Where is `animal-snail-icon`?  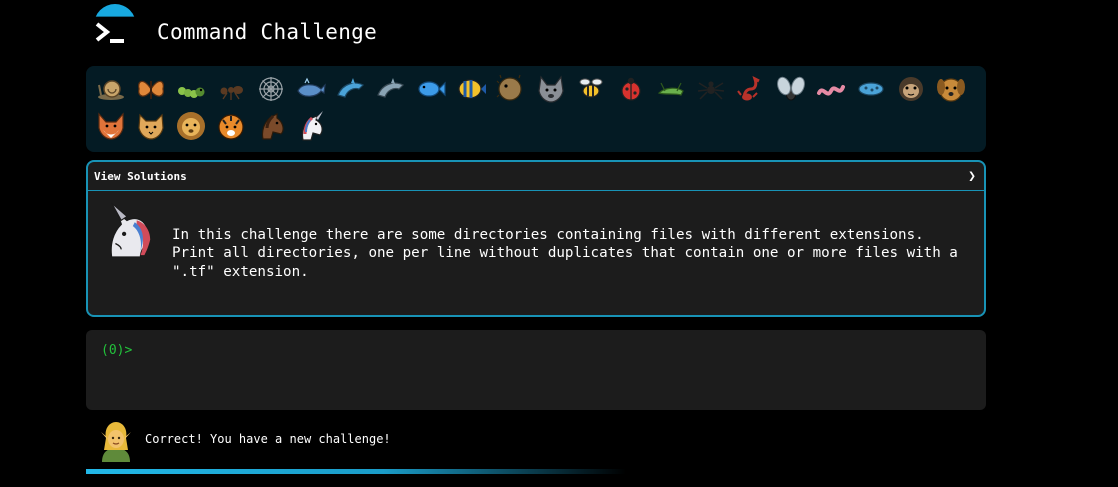
animal-snail-icon is located at coordinates (111, 88).